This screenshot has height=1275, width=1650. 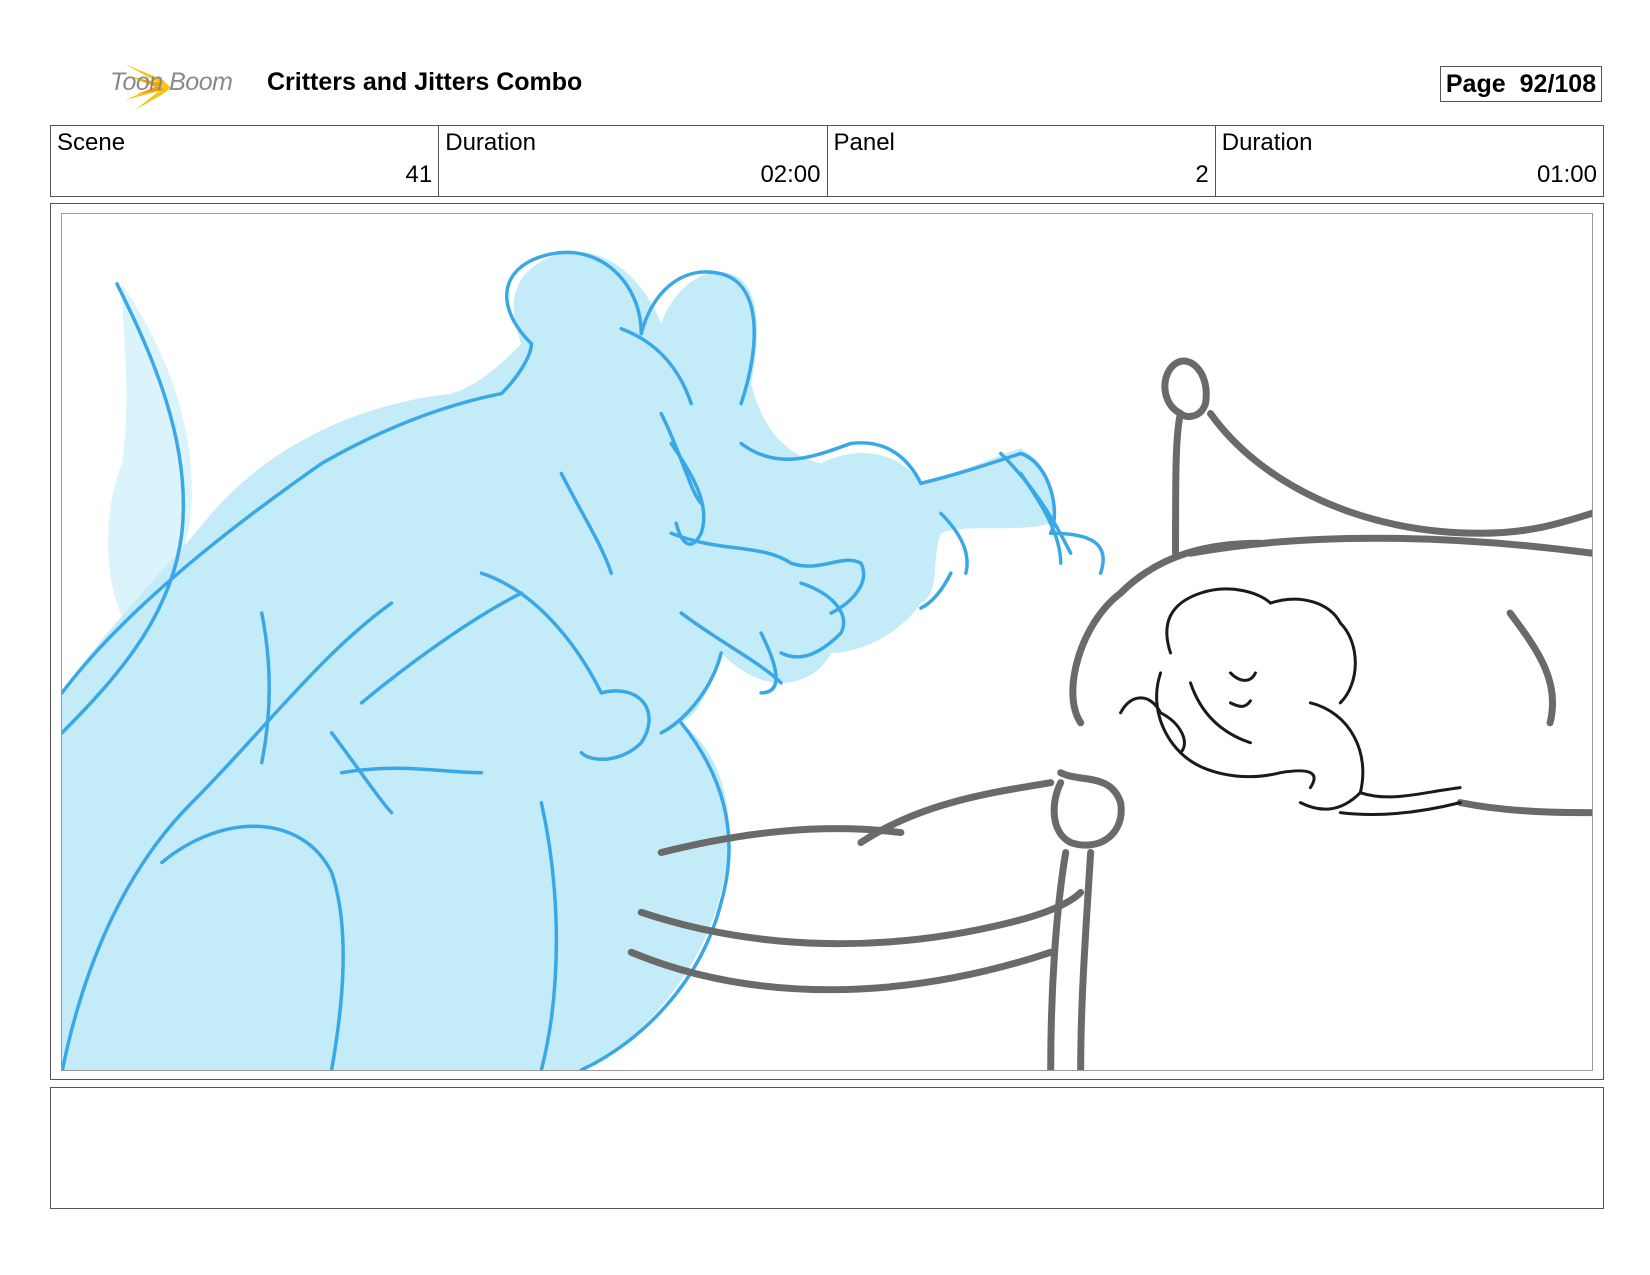 What do you see at coordinates (1558, 83) in the screenshot?
I see `page-number: 92/108` at bounding box center [1558, 83].